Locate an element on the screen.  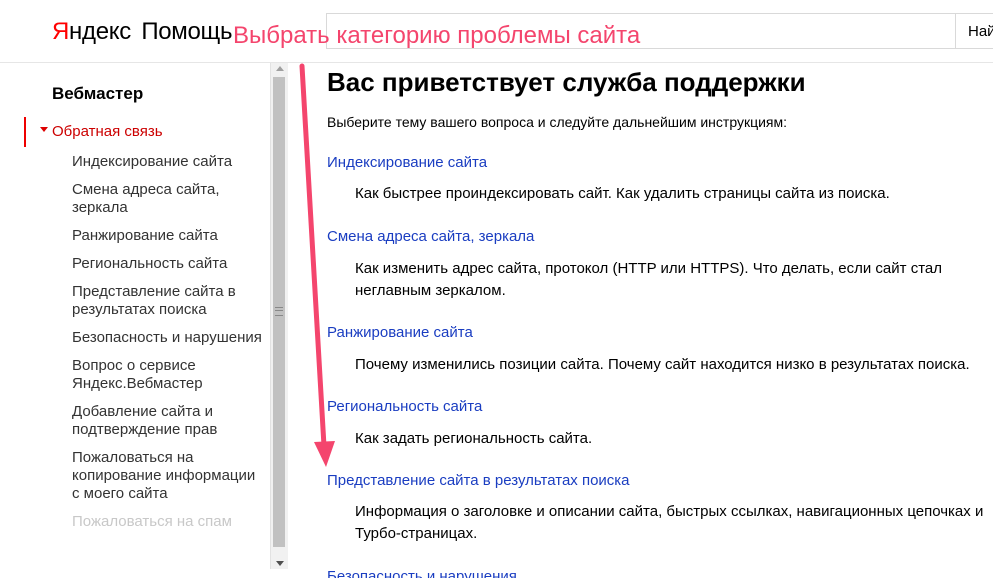
sidebar-item-search-presentation: Представление сайта в результатах поиска is located at coordinates (167, 301).